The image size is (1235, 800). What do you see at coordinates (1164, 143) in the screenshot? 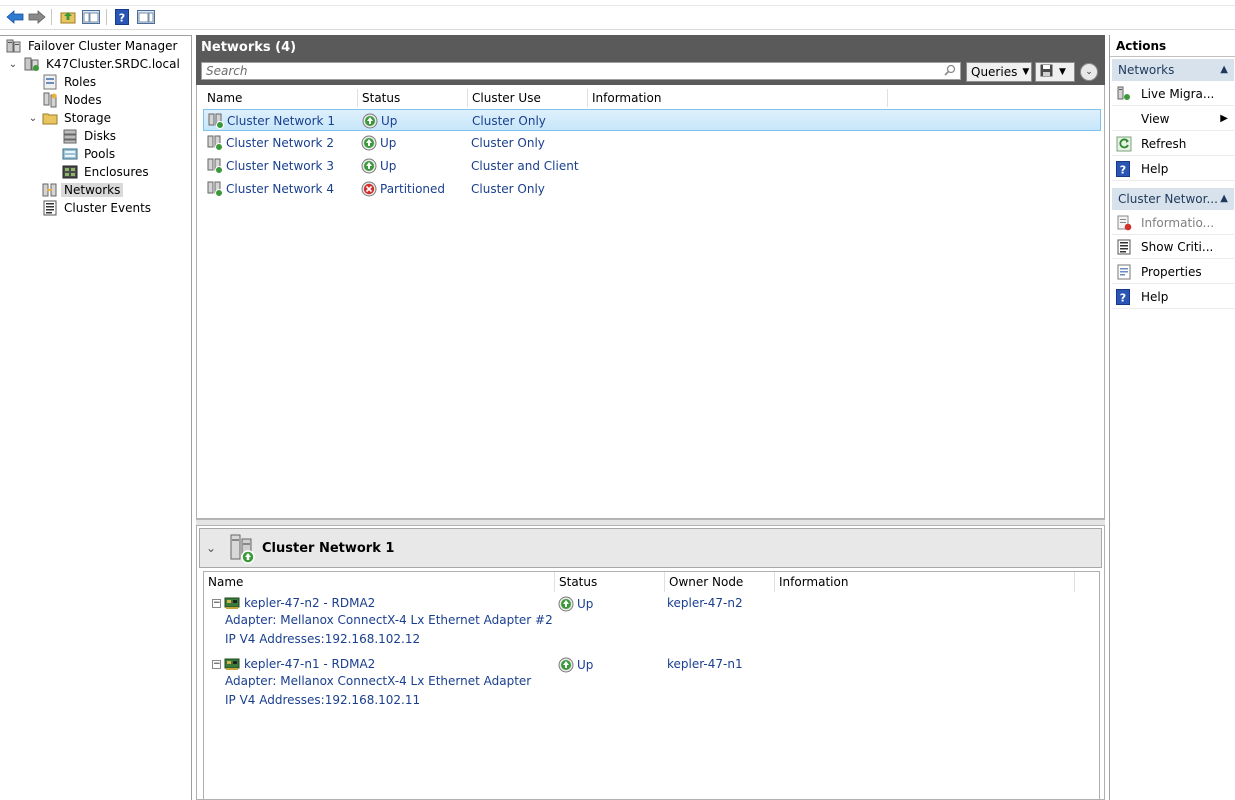
I see `action-label: Refresh` at bounding box center [1164, 143].